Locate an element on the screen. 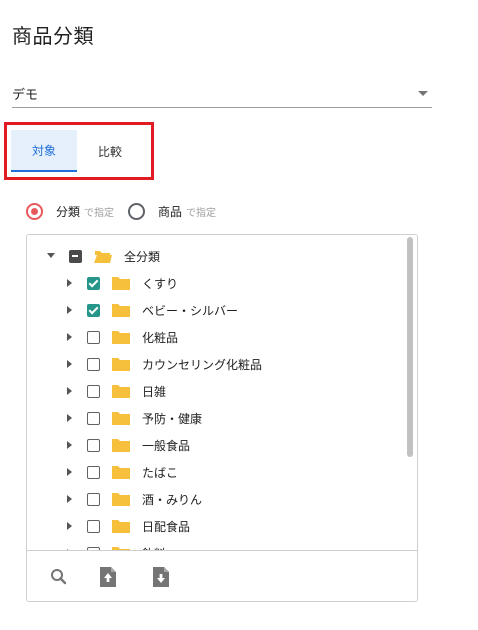 The height and width of the screenshot is (630, 478). tree-item-label: 化粧品 is located at coordinates (160, 337).